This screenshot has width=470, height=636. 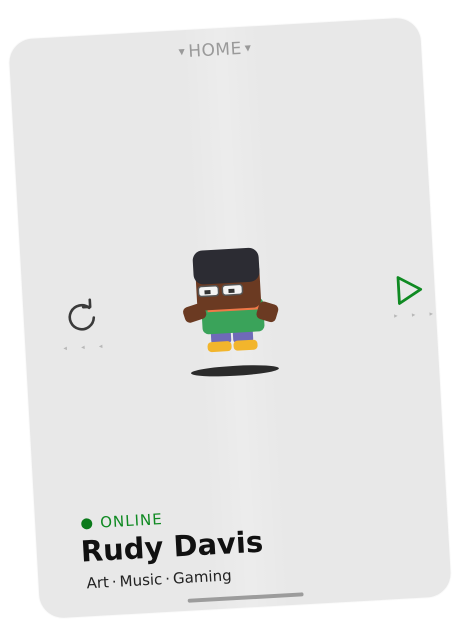 What do you see at coordinates (416, 314) in the screenshot?
I see `next-indicator-dots: ▸ ▸ ▸` at bounding box center [416, 314].